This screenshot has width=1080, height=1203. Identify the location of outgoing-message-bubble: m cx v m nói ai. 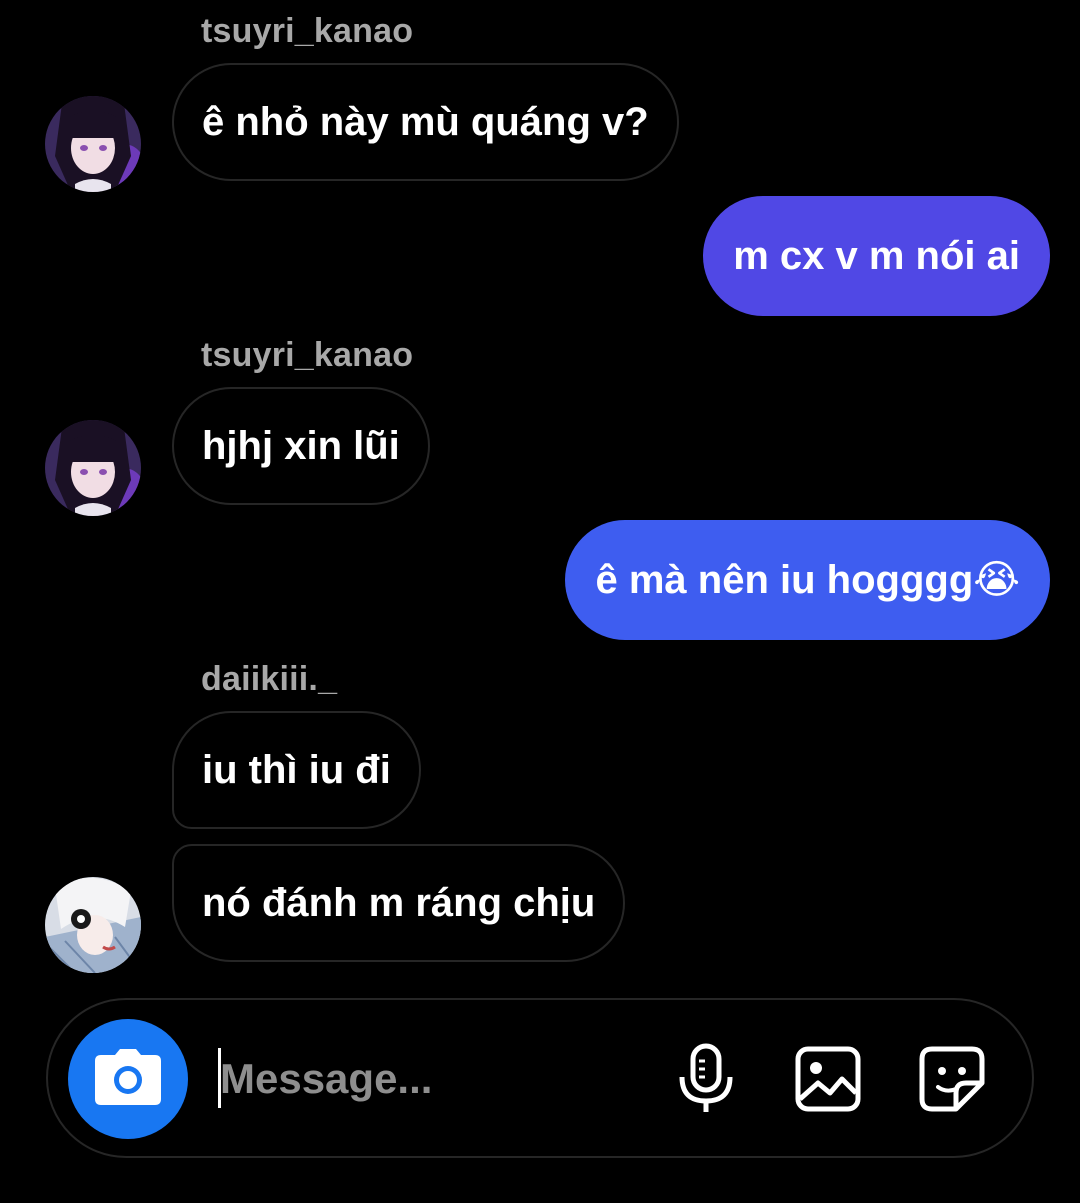
(876, 256).